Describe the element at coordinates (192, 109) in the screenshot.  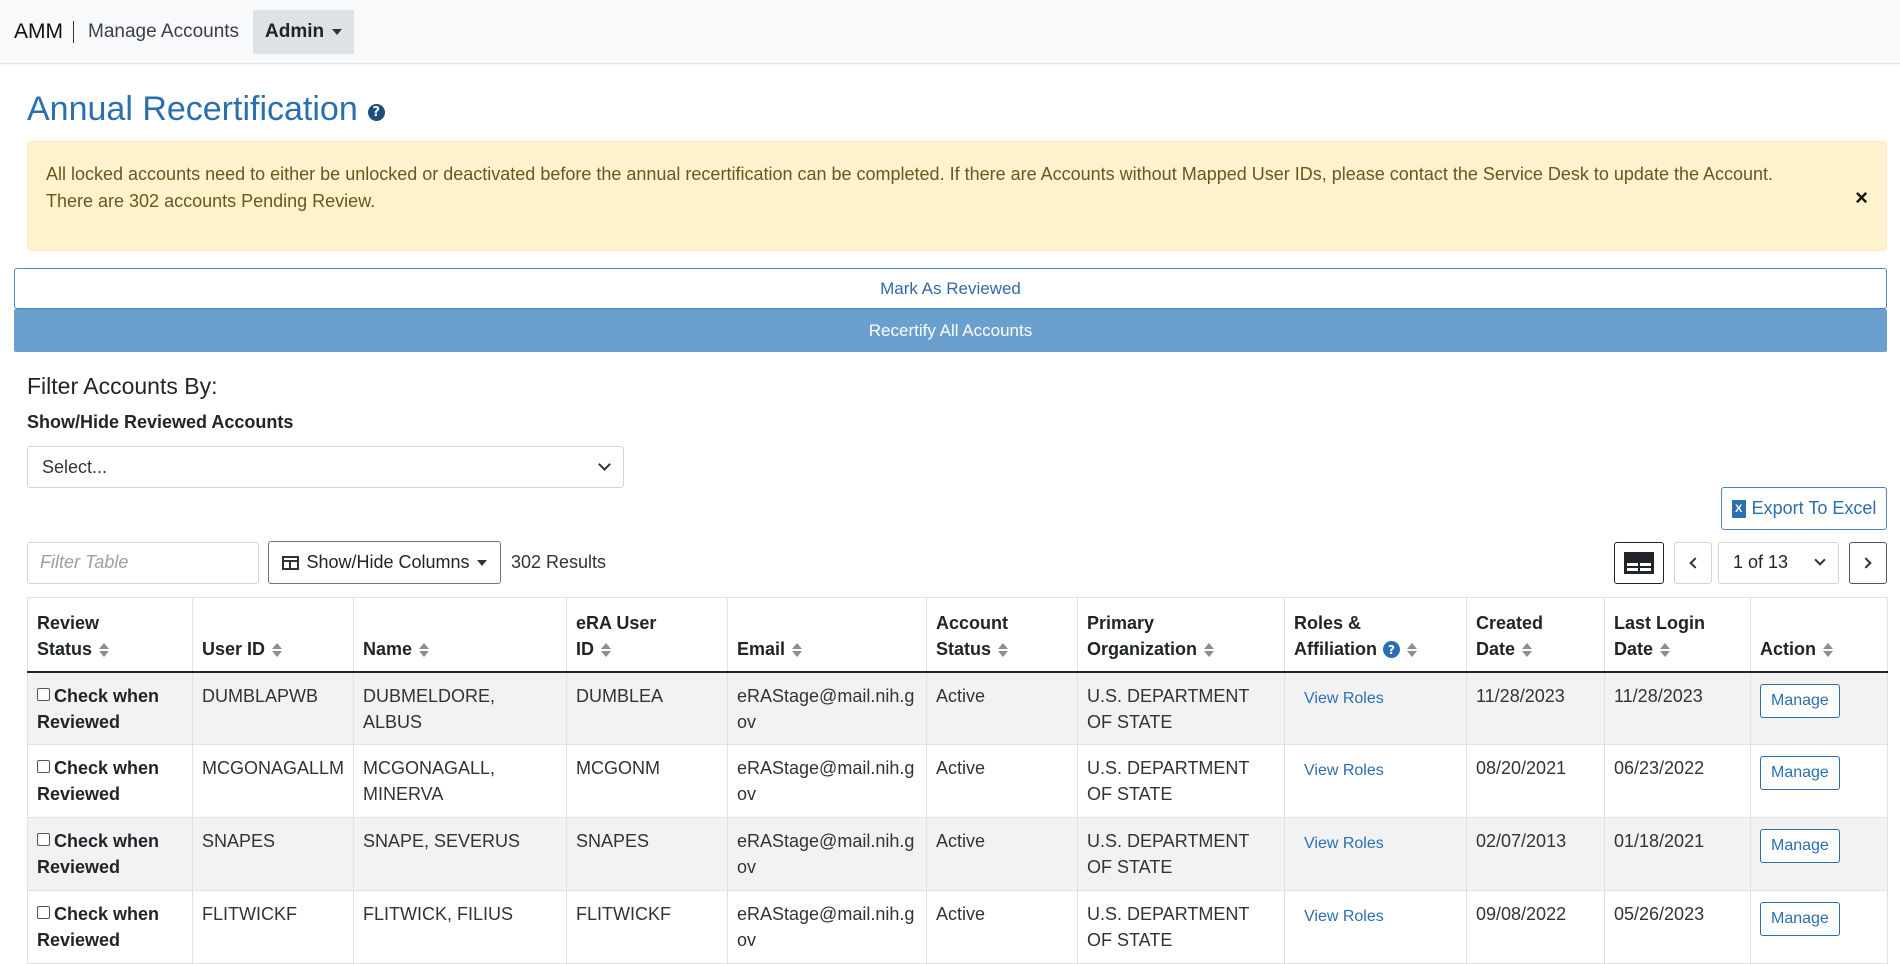
I see `page-title: Annual Recertification` at that location.